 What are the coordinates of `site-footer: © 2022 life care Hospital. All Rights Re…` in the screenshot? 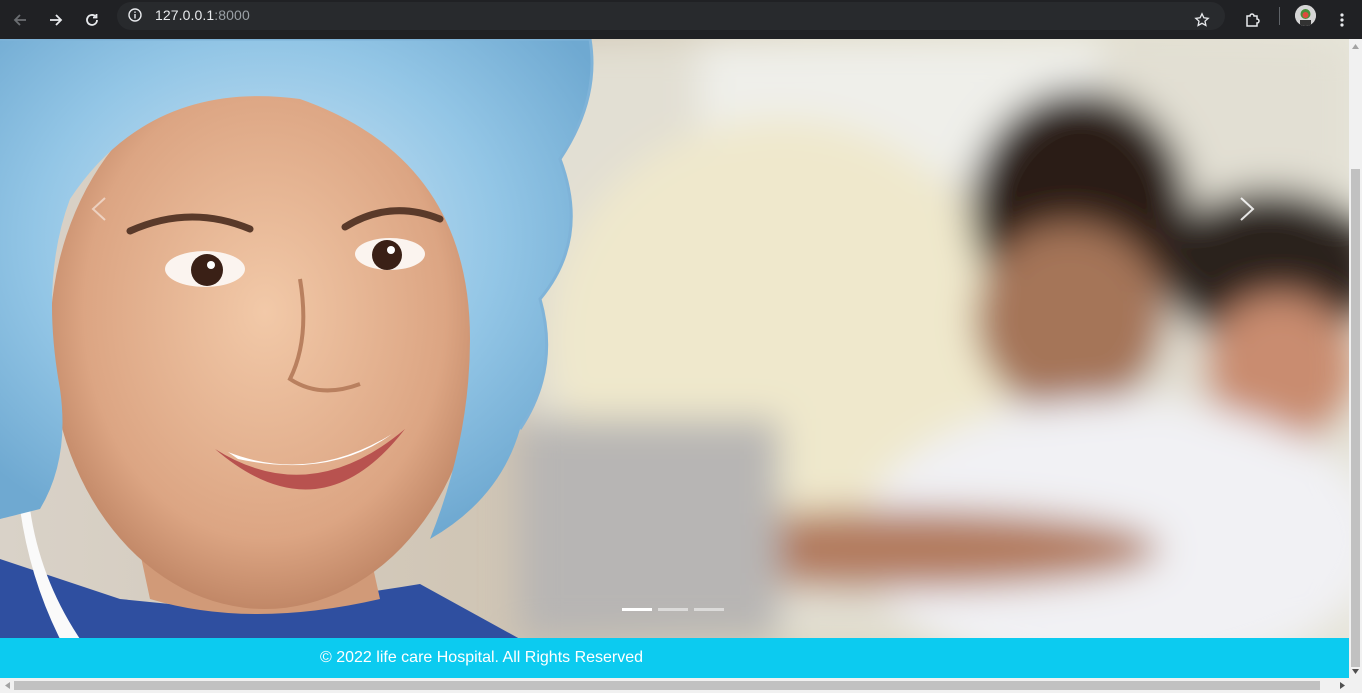 It's located at (674, 658).